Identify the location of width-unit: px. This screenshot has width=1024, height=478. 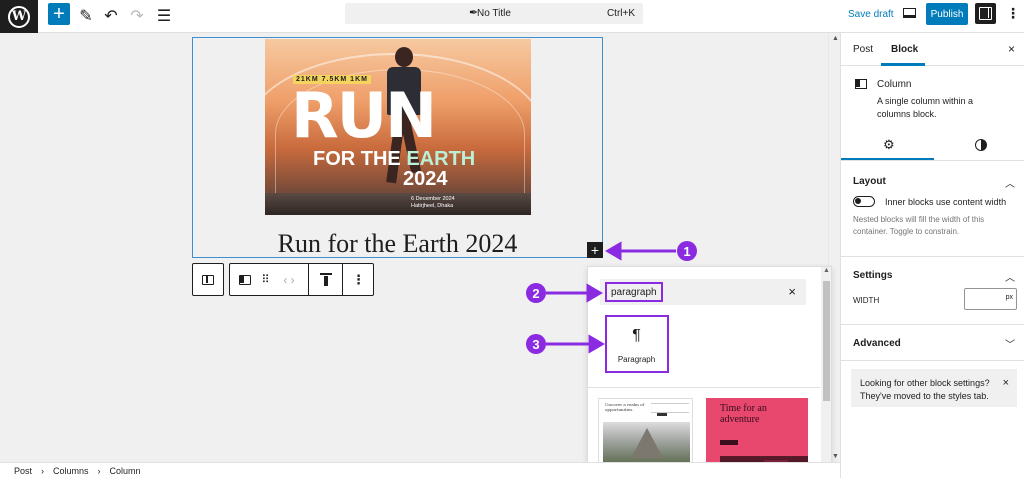
(1009, 297).